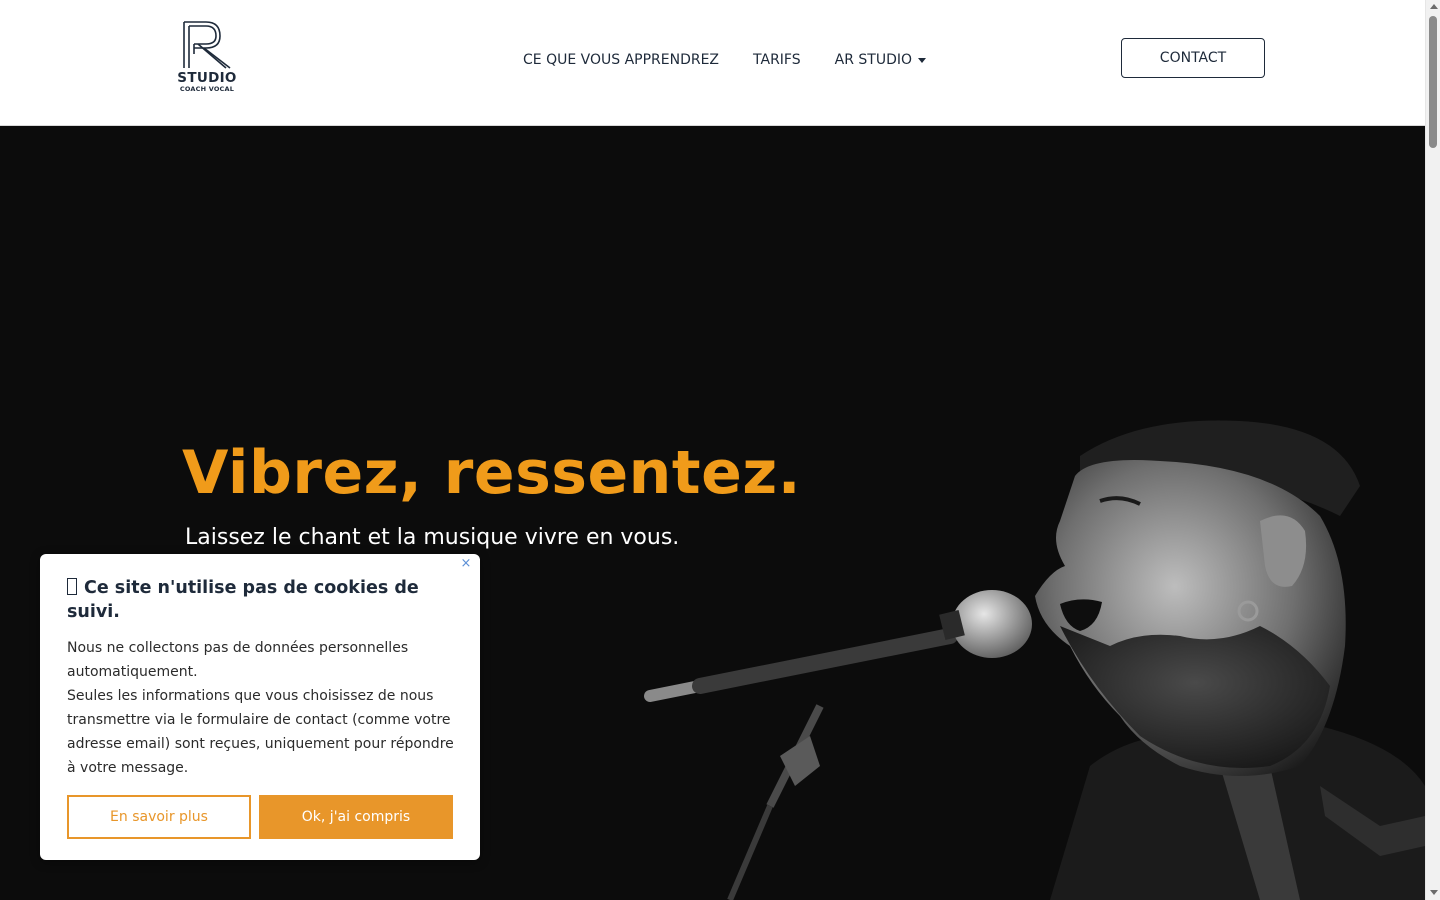 This screenshot has height=900, width=1440. I want to click on caret-down-icon, so click(922, 60).